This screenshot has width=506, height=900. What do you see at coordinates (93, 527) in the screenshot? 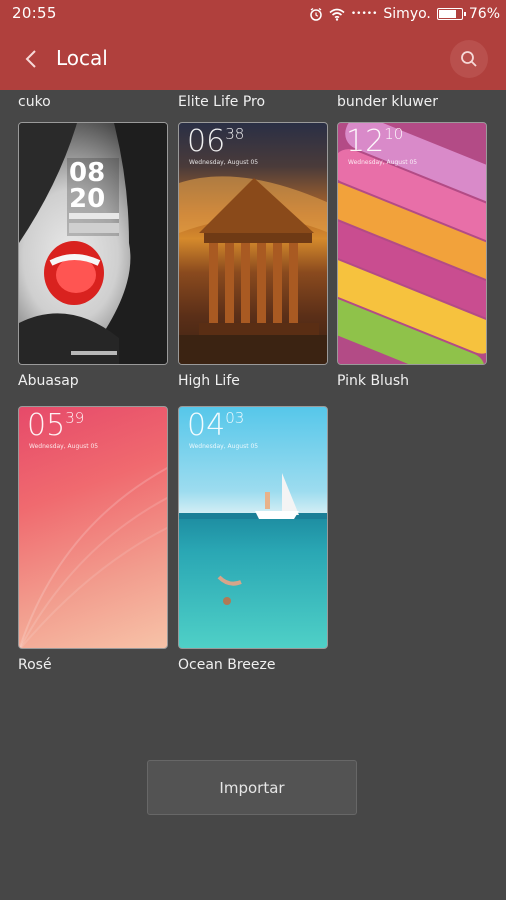
I see `theme-card-rose: 0539 Wednesday, August 05` at bounding box center [93, 527].